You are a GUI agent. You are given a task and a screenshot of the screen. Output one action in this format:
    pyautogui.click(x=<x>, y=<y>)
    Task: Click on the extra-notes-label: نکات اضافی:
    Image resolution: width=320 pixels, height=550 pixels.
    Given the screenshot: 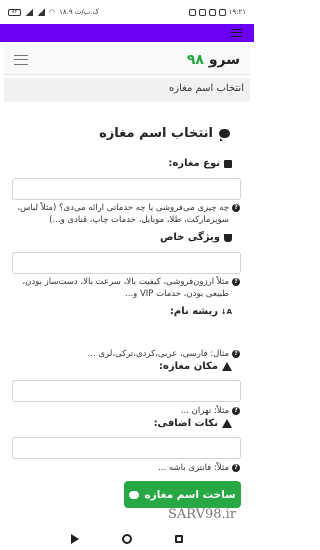 What is the action you would take?
    pyautogui.click(x=193, y=423)
    